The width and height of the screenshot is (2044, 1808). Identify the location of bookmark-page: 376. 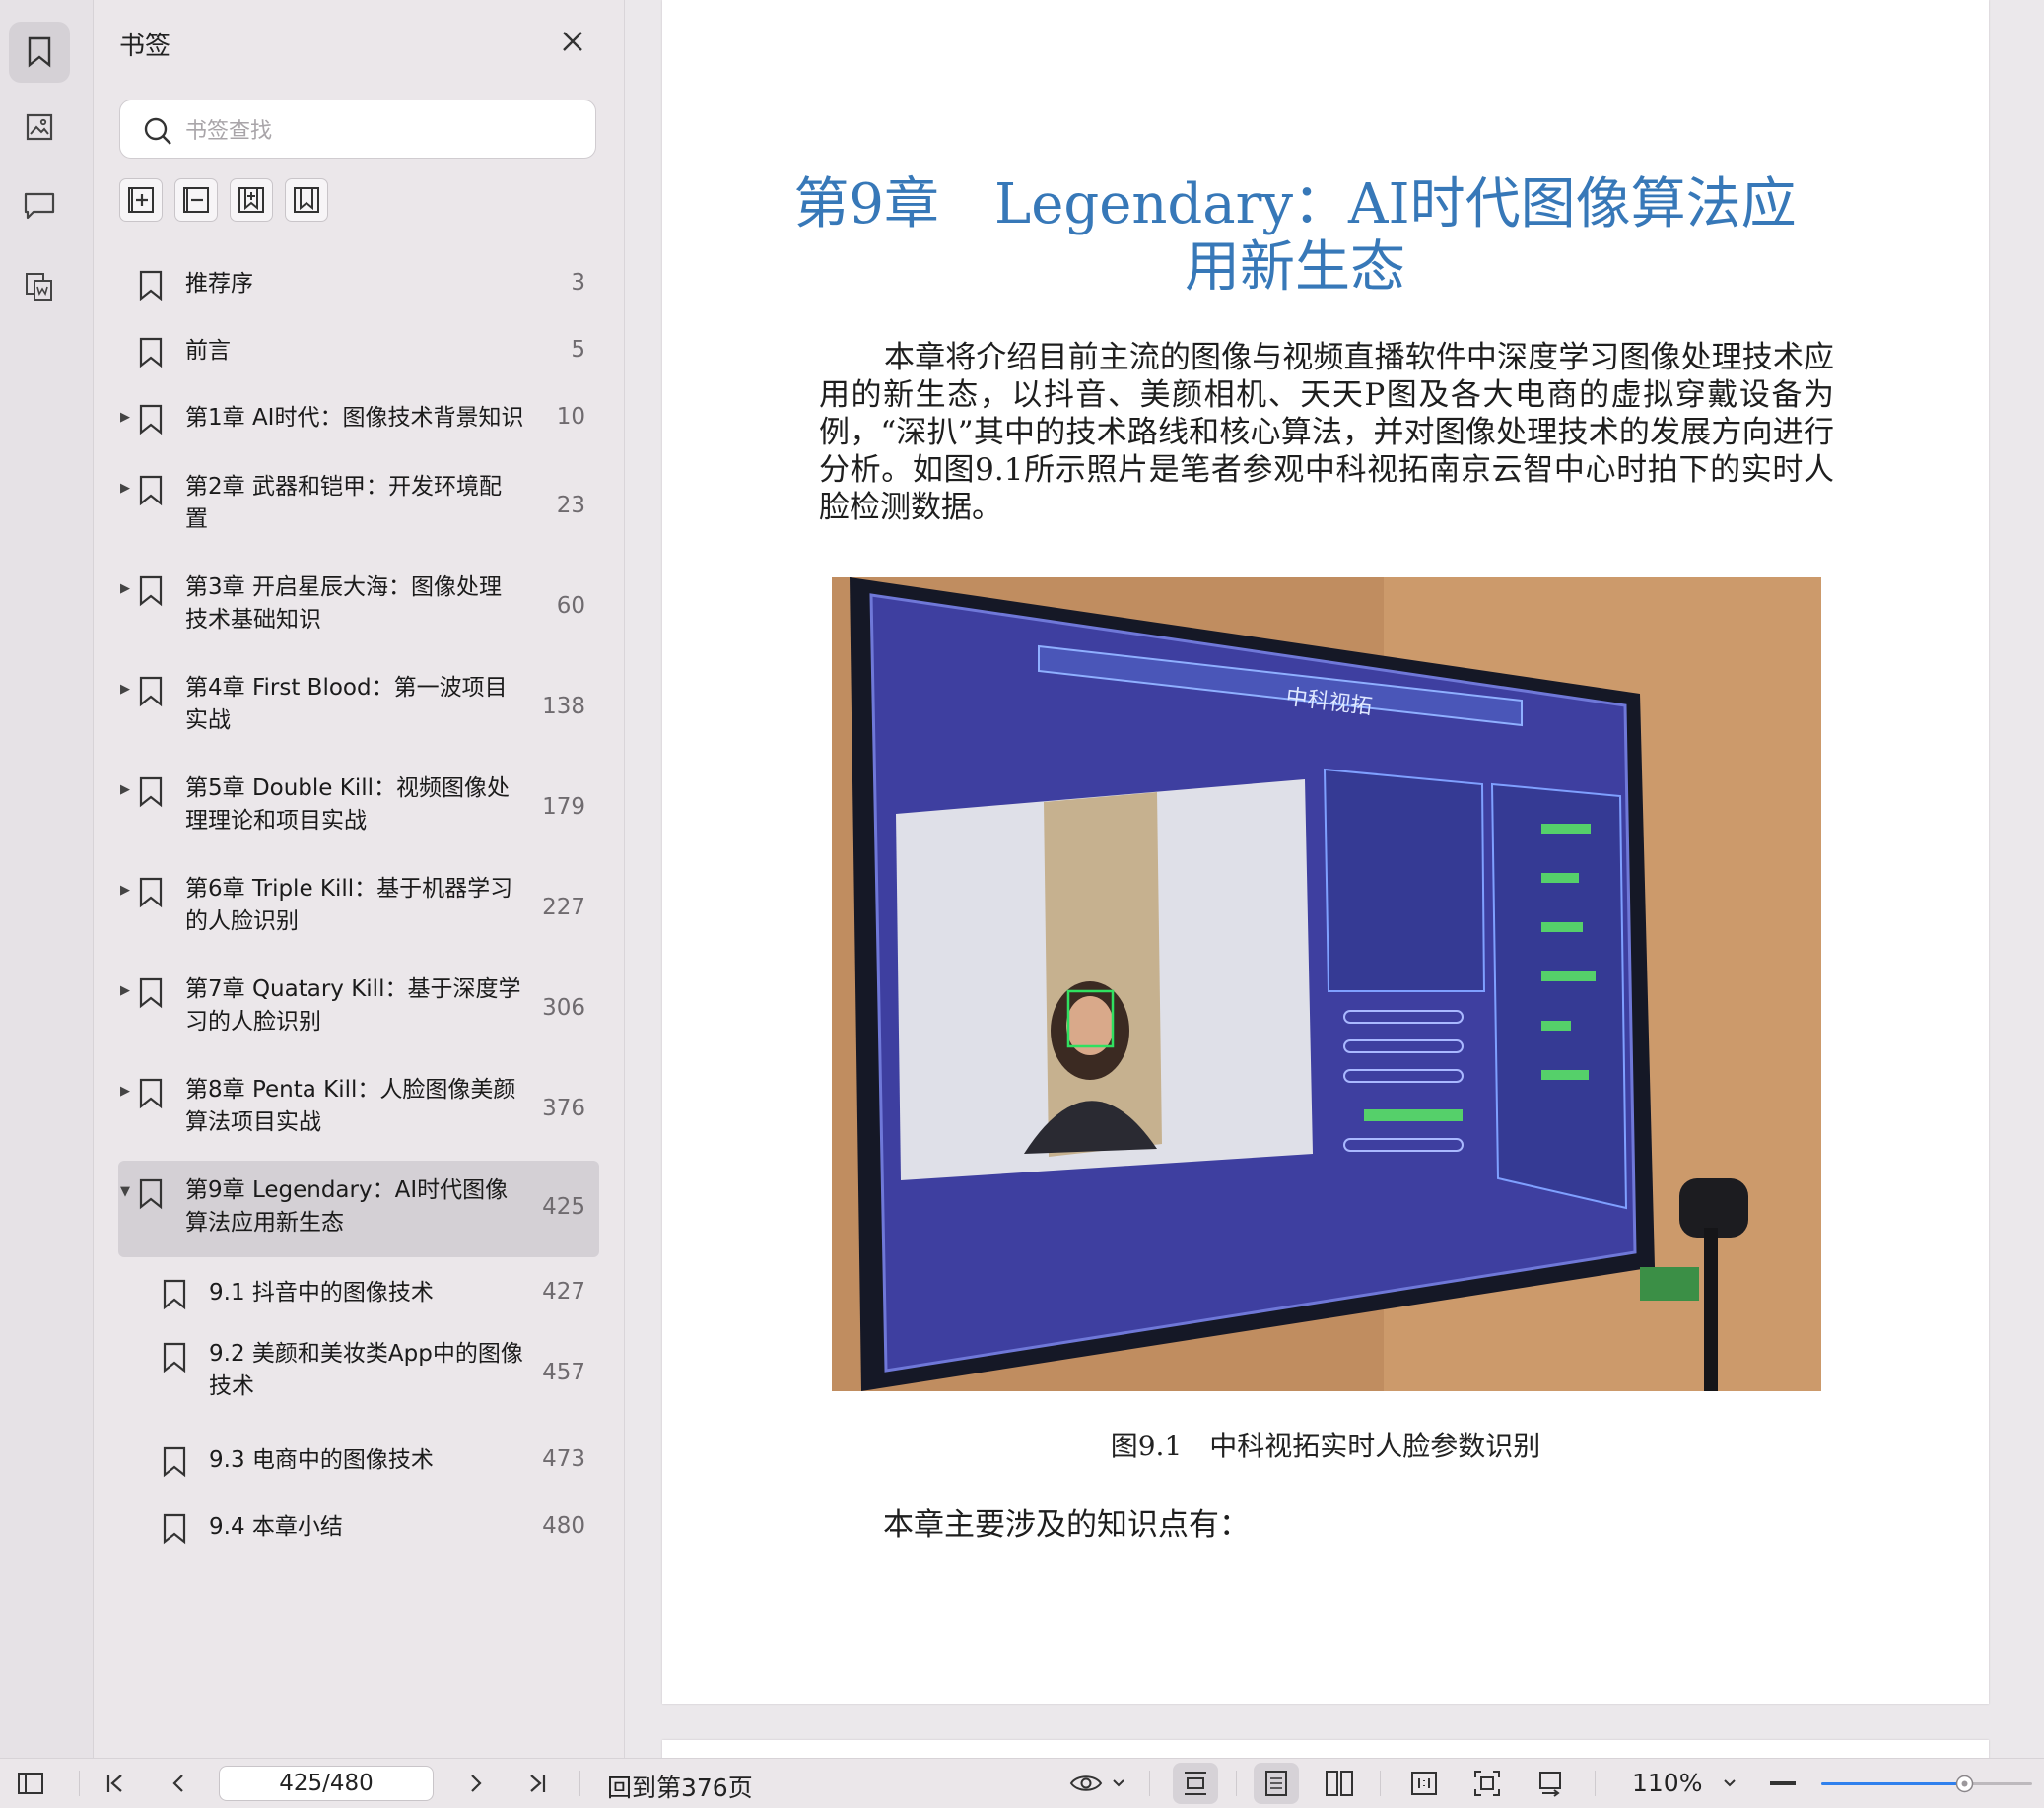
(563, 1108).